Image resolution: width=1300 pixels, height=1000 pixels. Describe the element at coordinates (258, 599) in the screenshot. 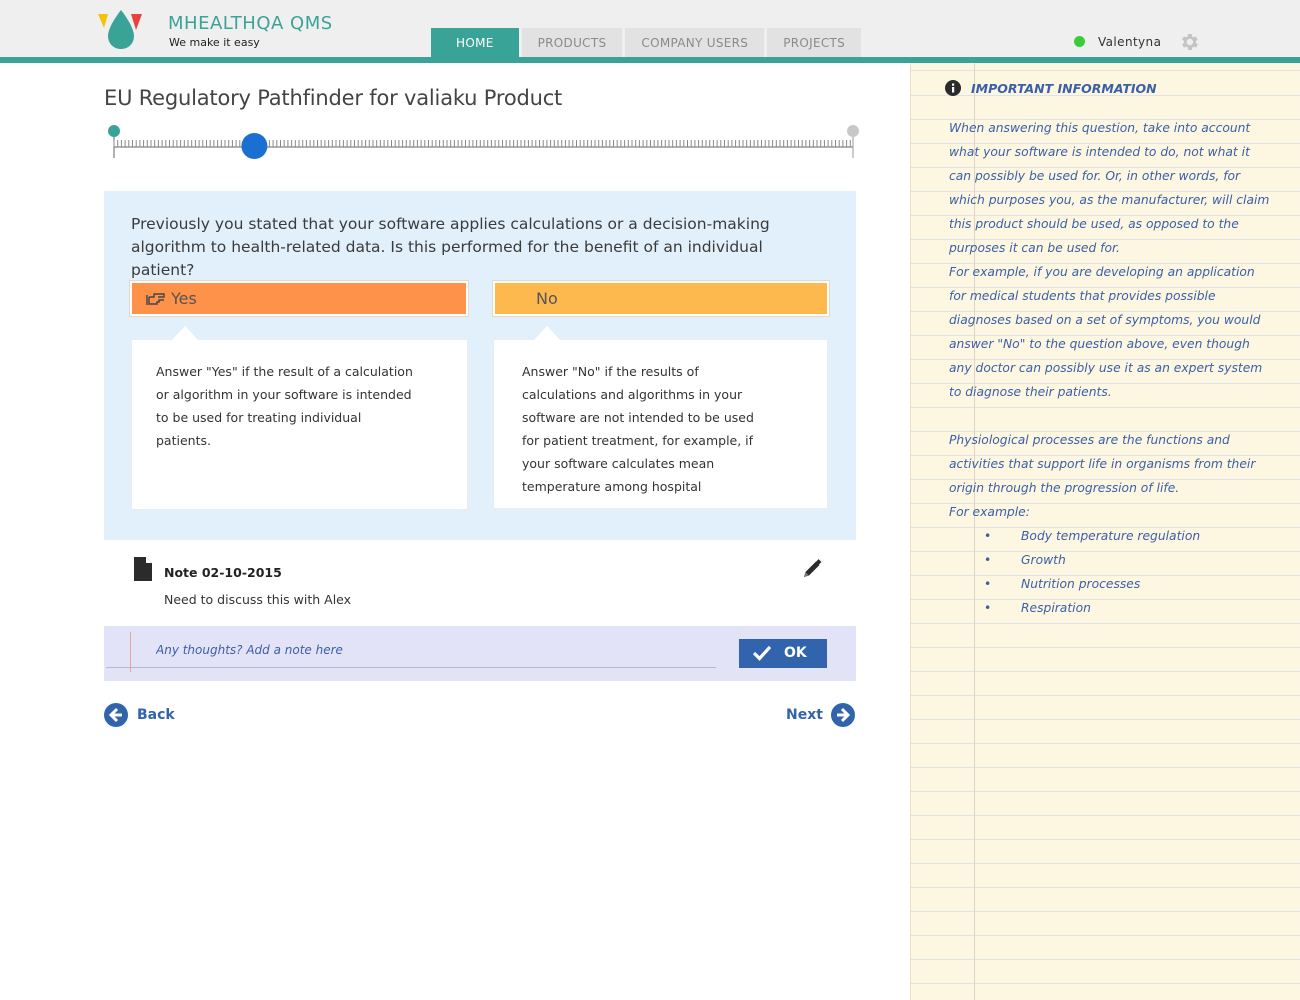

I see `note-text: Need to discuss this with Alex` at that location.